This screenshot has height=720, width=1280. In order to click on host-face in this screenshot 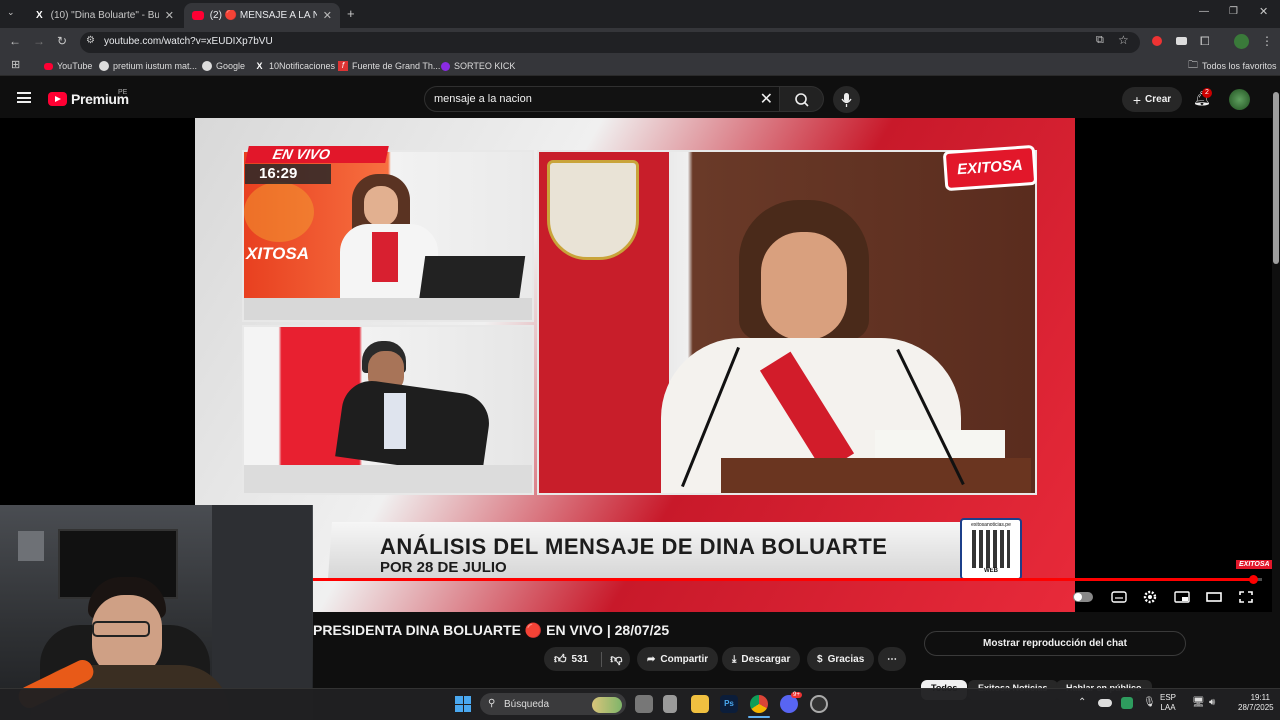, I will do `click(381, 206)`.